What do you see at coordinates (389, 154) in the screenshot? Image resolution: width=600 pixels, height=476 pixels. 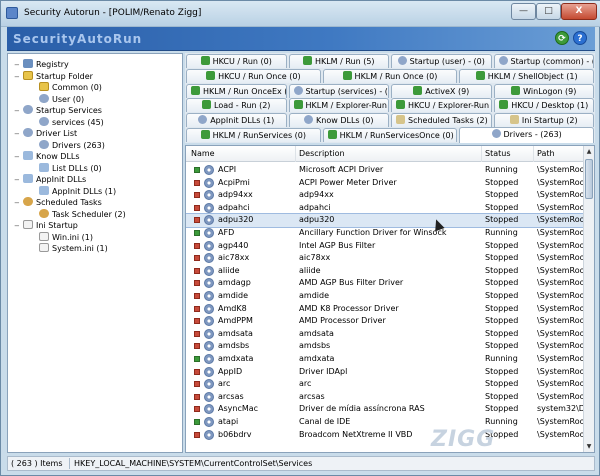 I see `column-header: Description` at bounding box center [389, 154].